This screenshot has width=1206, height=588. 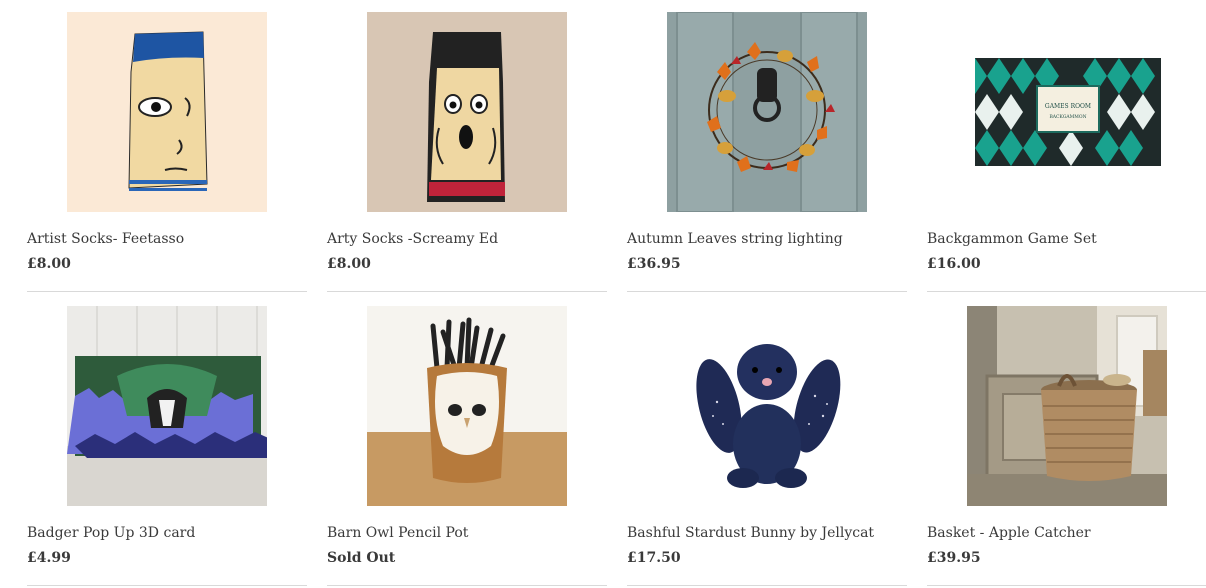 I want to click on product-card: Badger Pop Up 3D card £4.99, so click(x=167, y=446).